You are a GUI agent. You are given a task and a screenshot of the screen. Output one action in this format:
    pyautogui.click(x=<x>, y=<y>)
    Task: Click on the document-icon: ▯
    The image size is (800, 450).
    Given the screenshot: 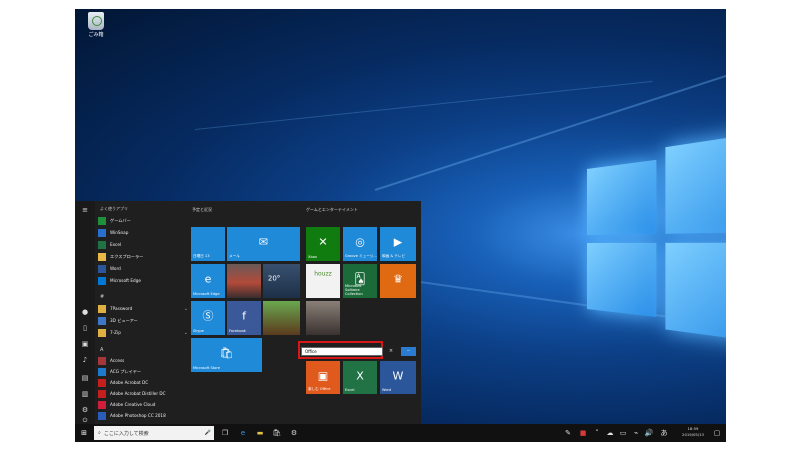 What is the action you would take?
    pyautogui.click(x=85, y=328)
    